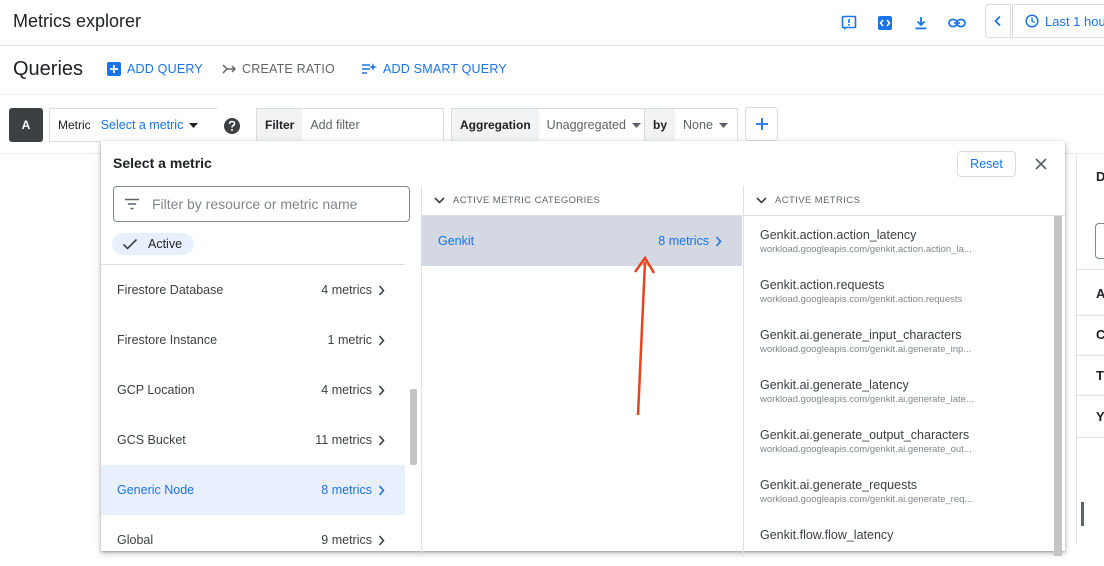  Describe the element at coordinates (582, 241) in the screenshot. I see `category-item-selected: Genkit 8 metrics` at that location.